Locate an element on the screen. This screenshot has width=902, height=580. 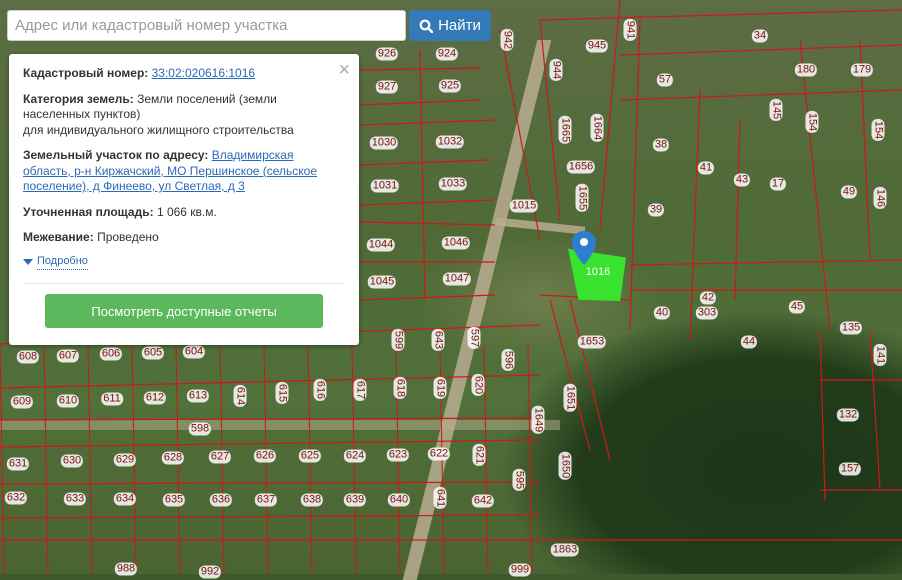
parcel-number-label: 609 is located at coordinates (22, 402).